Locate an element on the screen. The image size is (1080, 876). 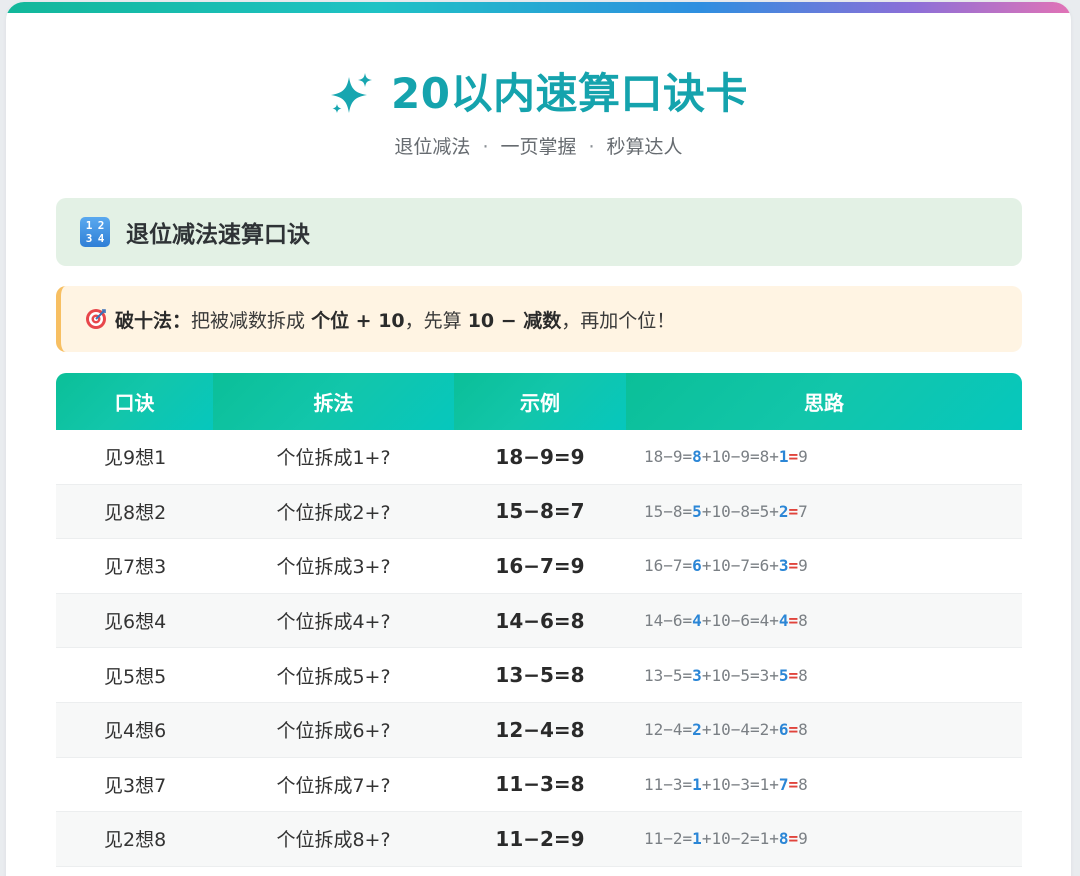
example-cell: 12−4=8 is located at coordinates (540, 729).